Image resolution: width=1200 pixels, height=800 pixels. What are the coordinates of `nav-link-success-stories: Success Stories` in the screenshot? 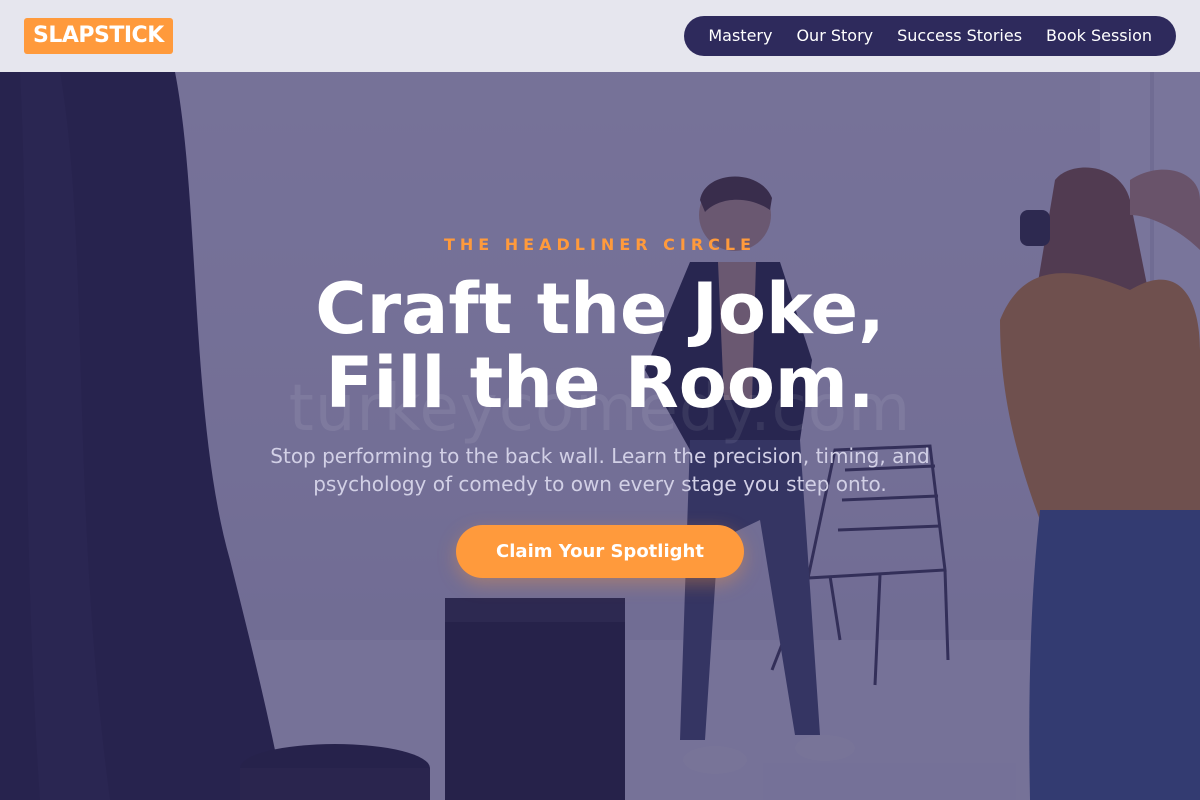 It's located at (959, 36).